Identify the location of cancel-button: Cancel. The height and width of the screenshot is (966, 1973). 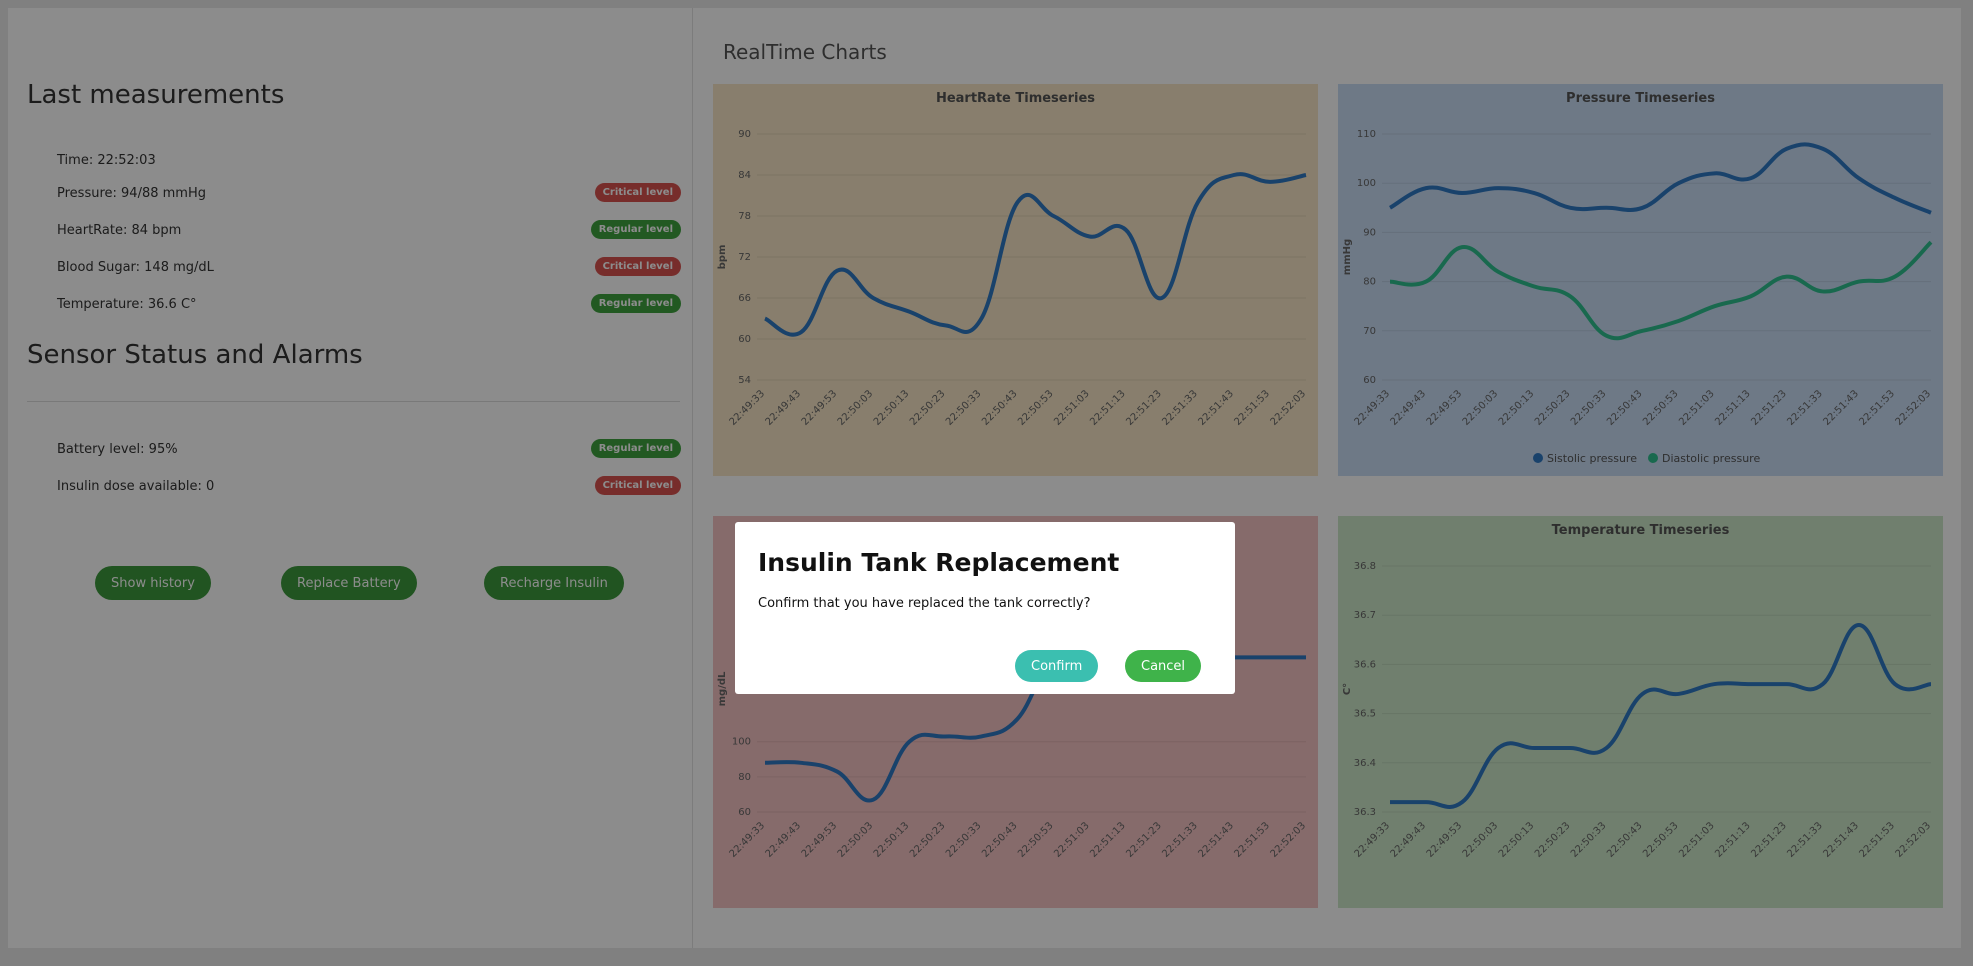
(1163, 666).